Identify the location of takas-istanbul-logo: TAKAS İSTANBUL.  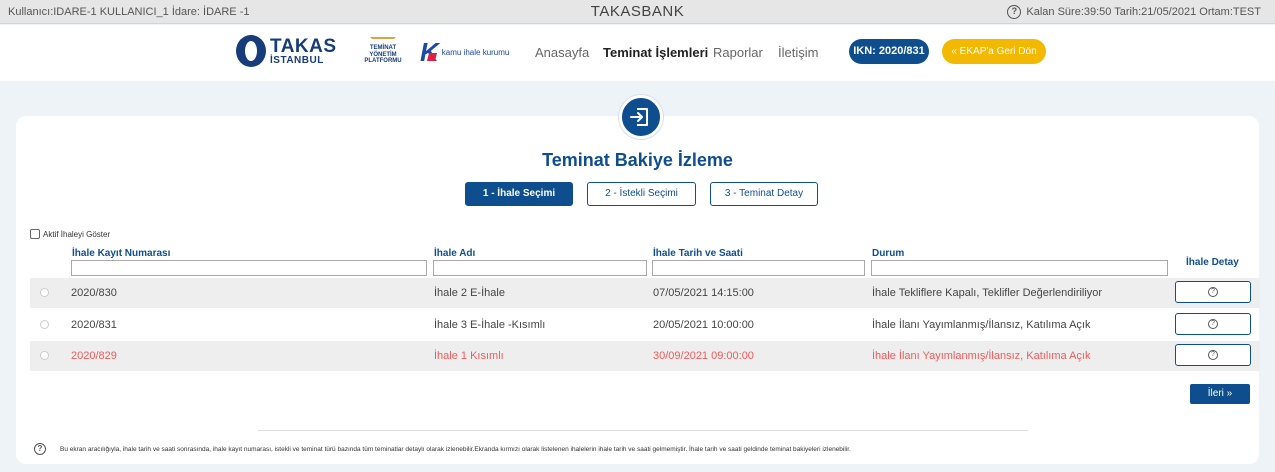
(286, 51).